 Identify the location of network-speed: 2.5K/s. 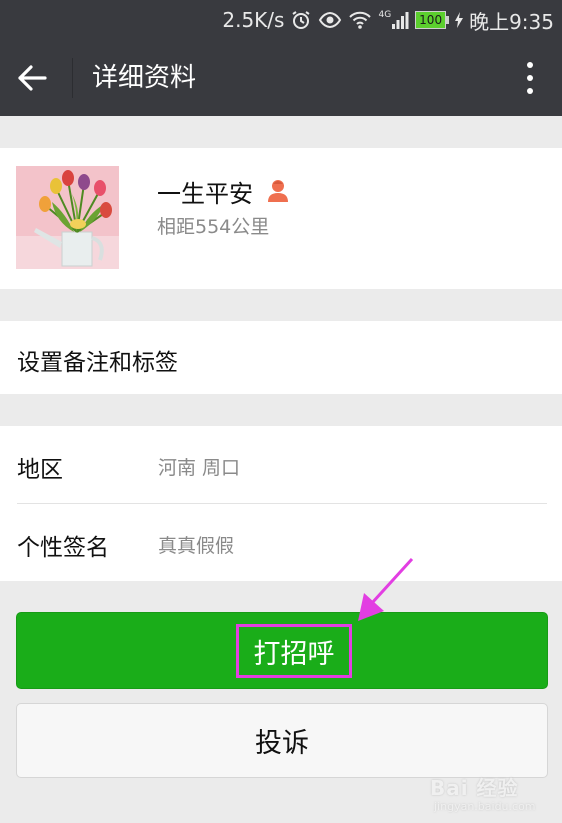
(253, 20).